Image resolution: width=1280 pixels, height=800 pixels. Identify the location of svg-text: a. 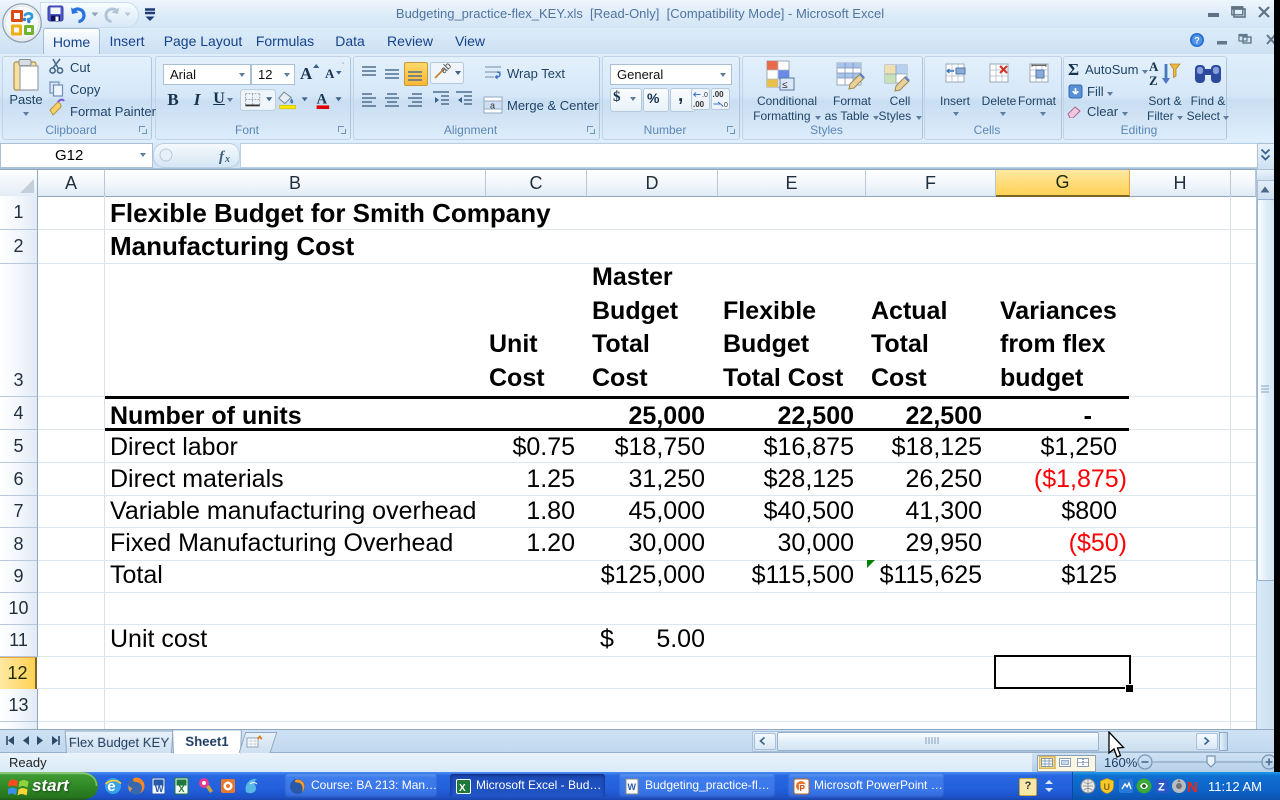
(492, 106).